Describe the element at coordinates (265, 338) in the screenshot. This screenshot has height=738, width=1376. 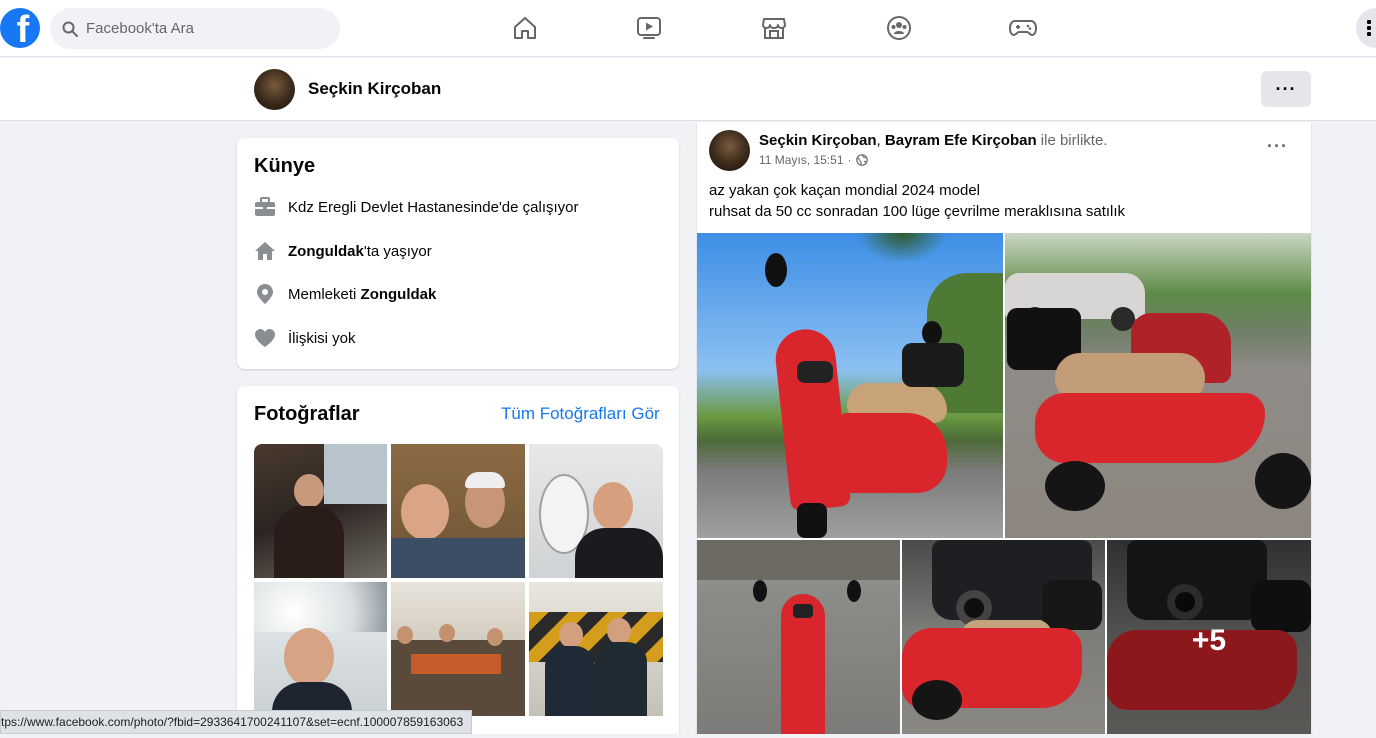
I see `heart-icon` at that location.